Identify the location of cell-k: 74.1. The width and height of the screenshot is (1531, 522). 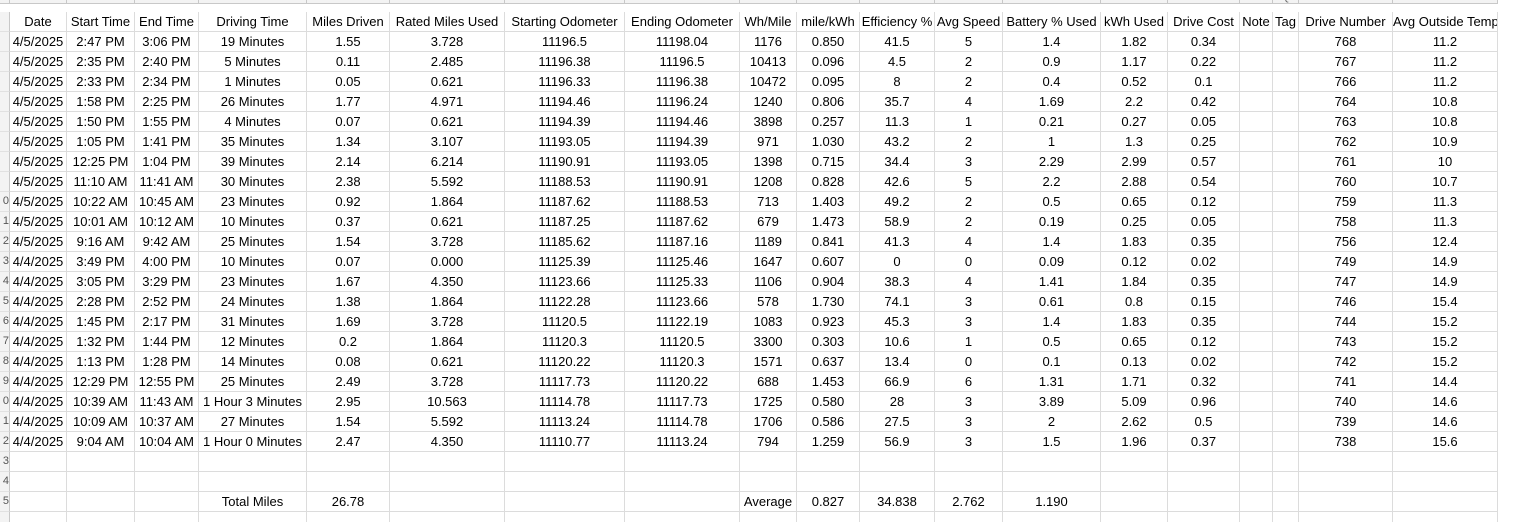
(897, 302).